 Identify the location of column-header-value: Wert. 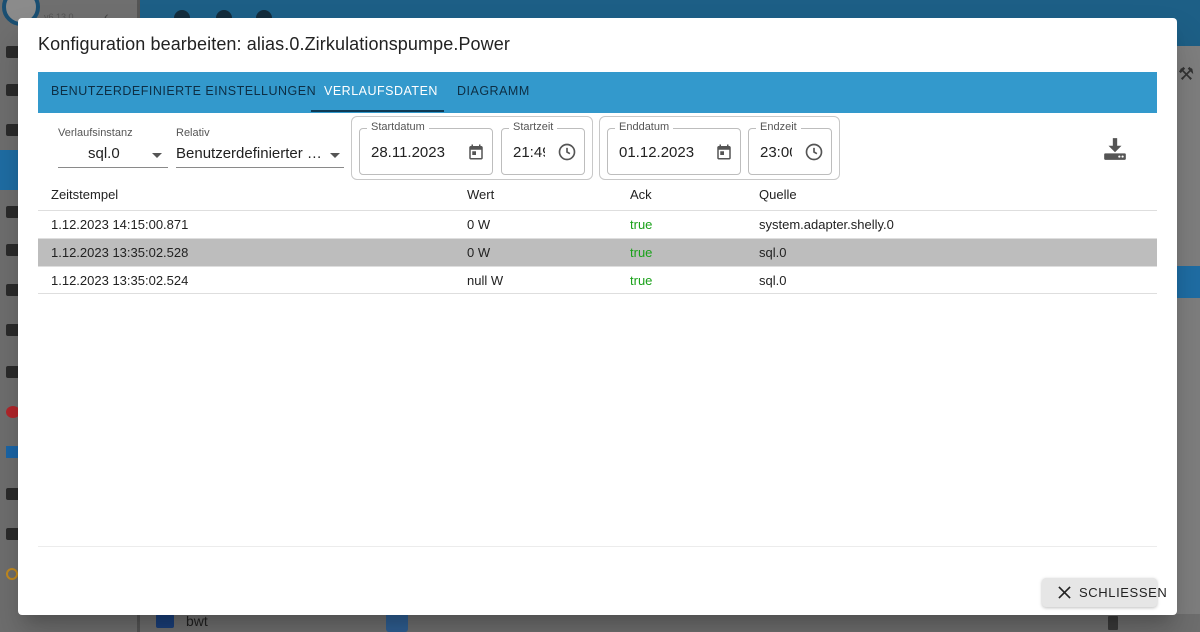
(480, 194).